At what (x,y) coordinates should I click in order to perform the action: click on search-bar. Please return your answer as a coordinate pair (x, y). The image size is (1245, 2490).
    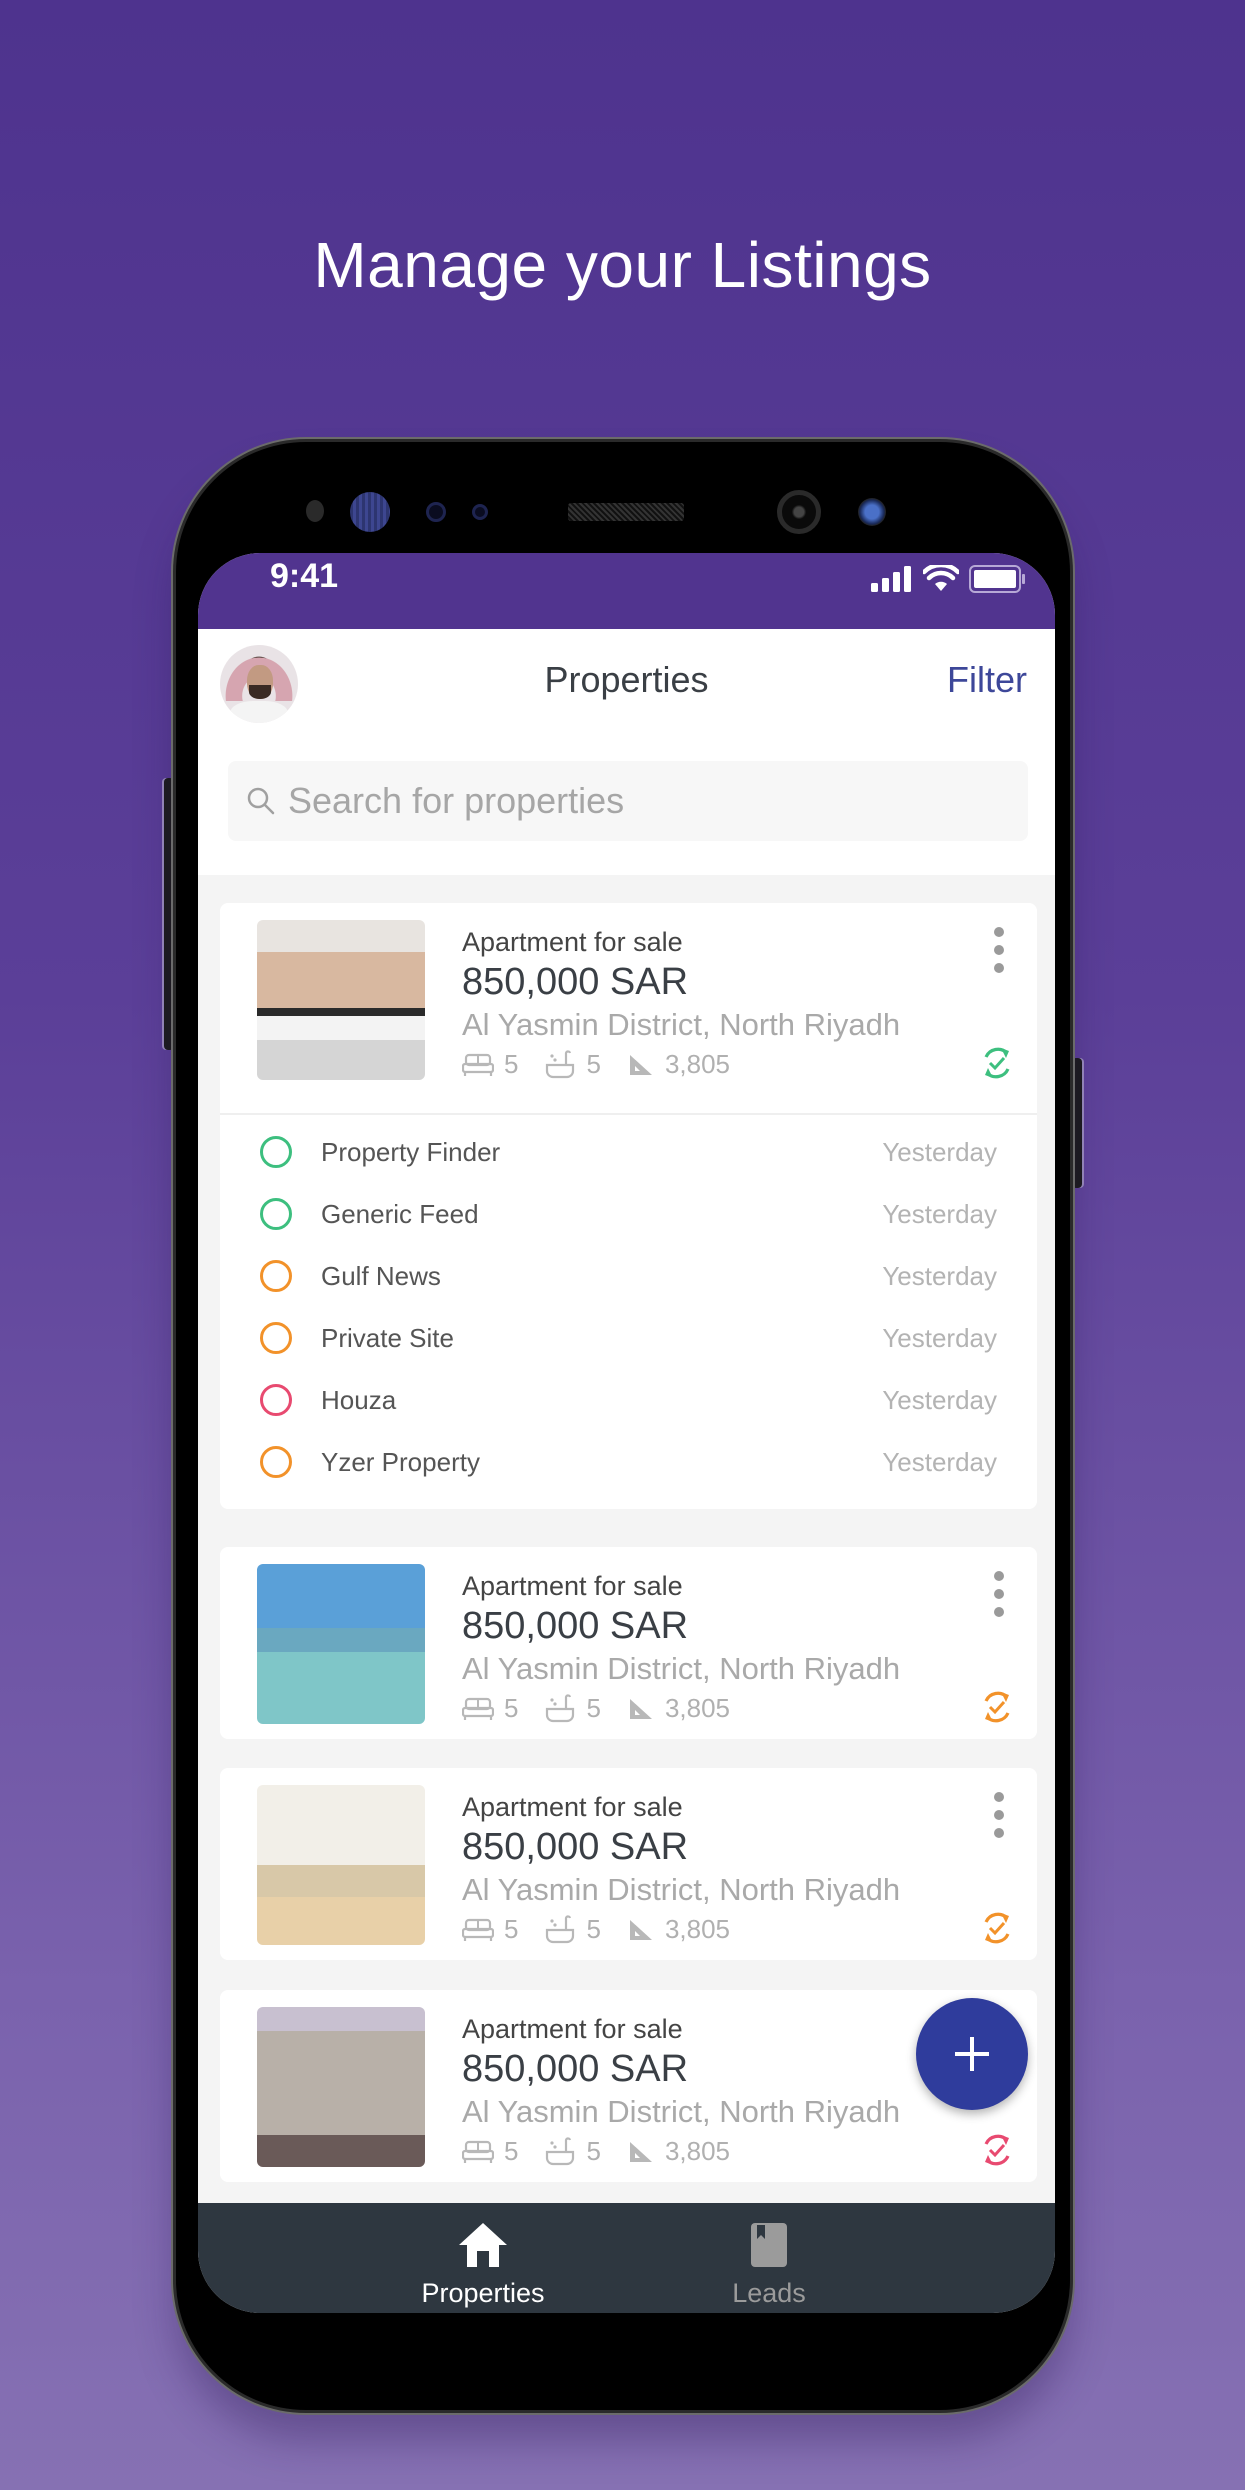
    Looking at the image, I should click on (628, 801).